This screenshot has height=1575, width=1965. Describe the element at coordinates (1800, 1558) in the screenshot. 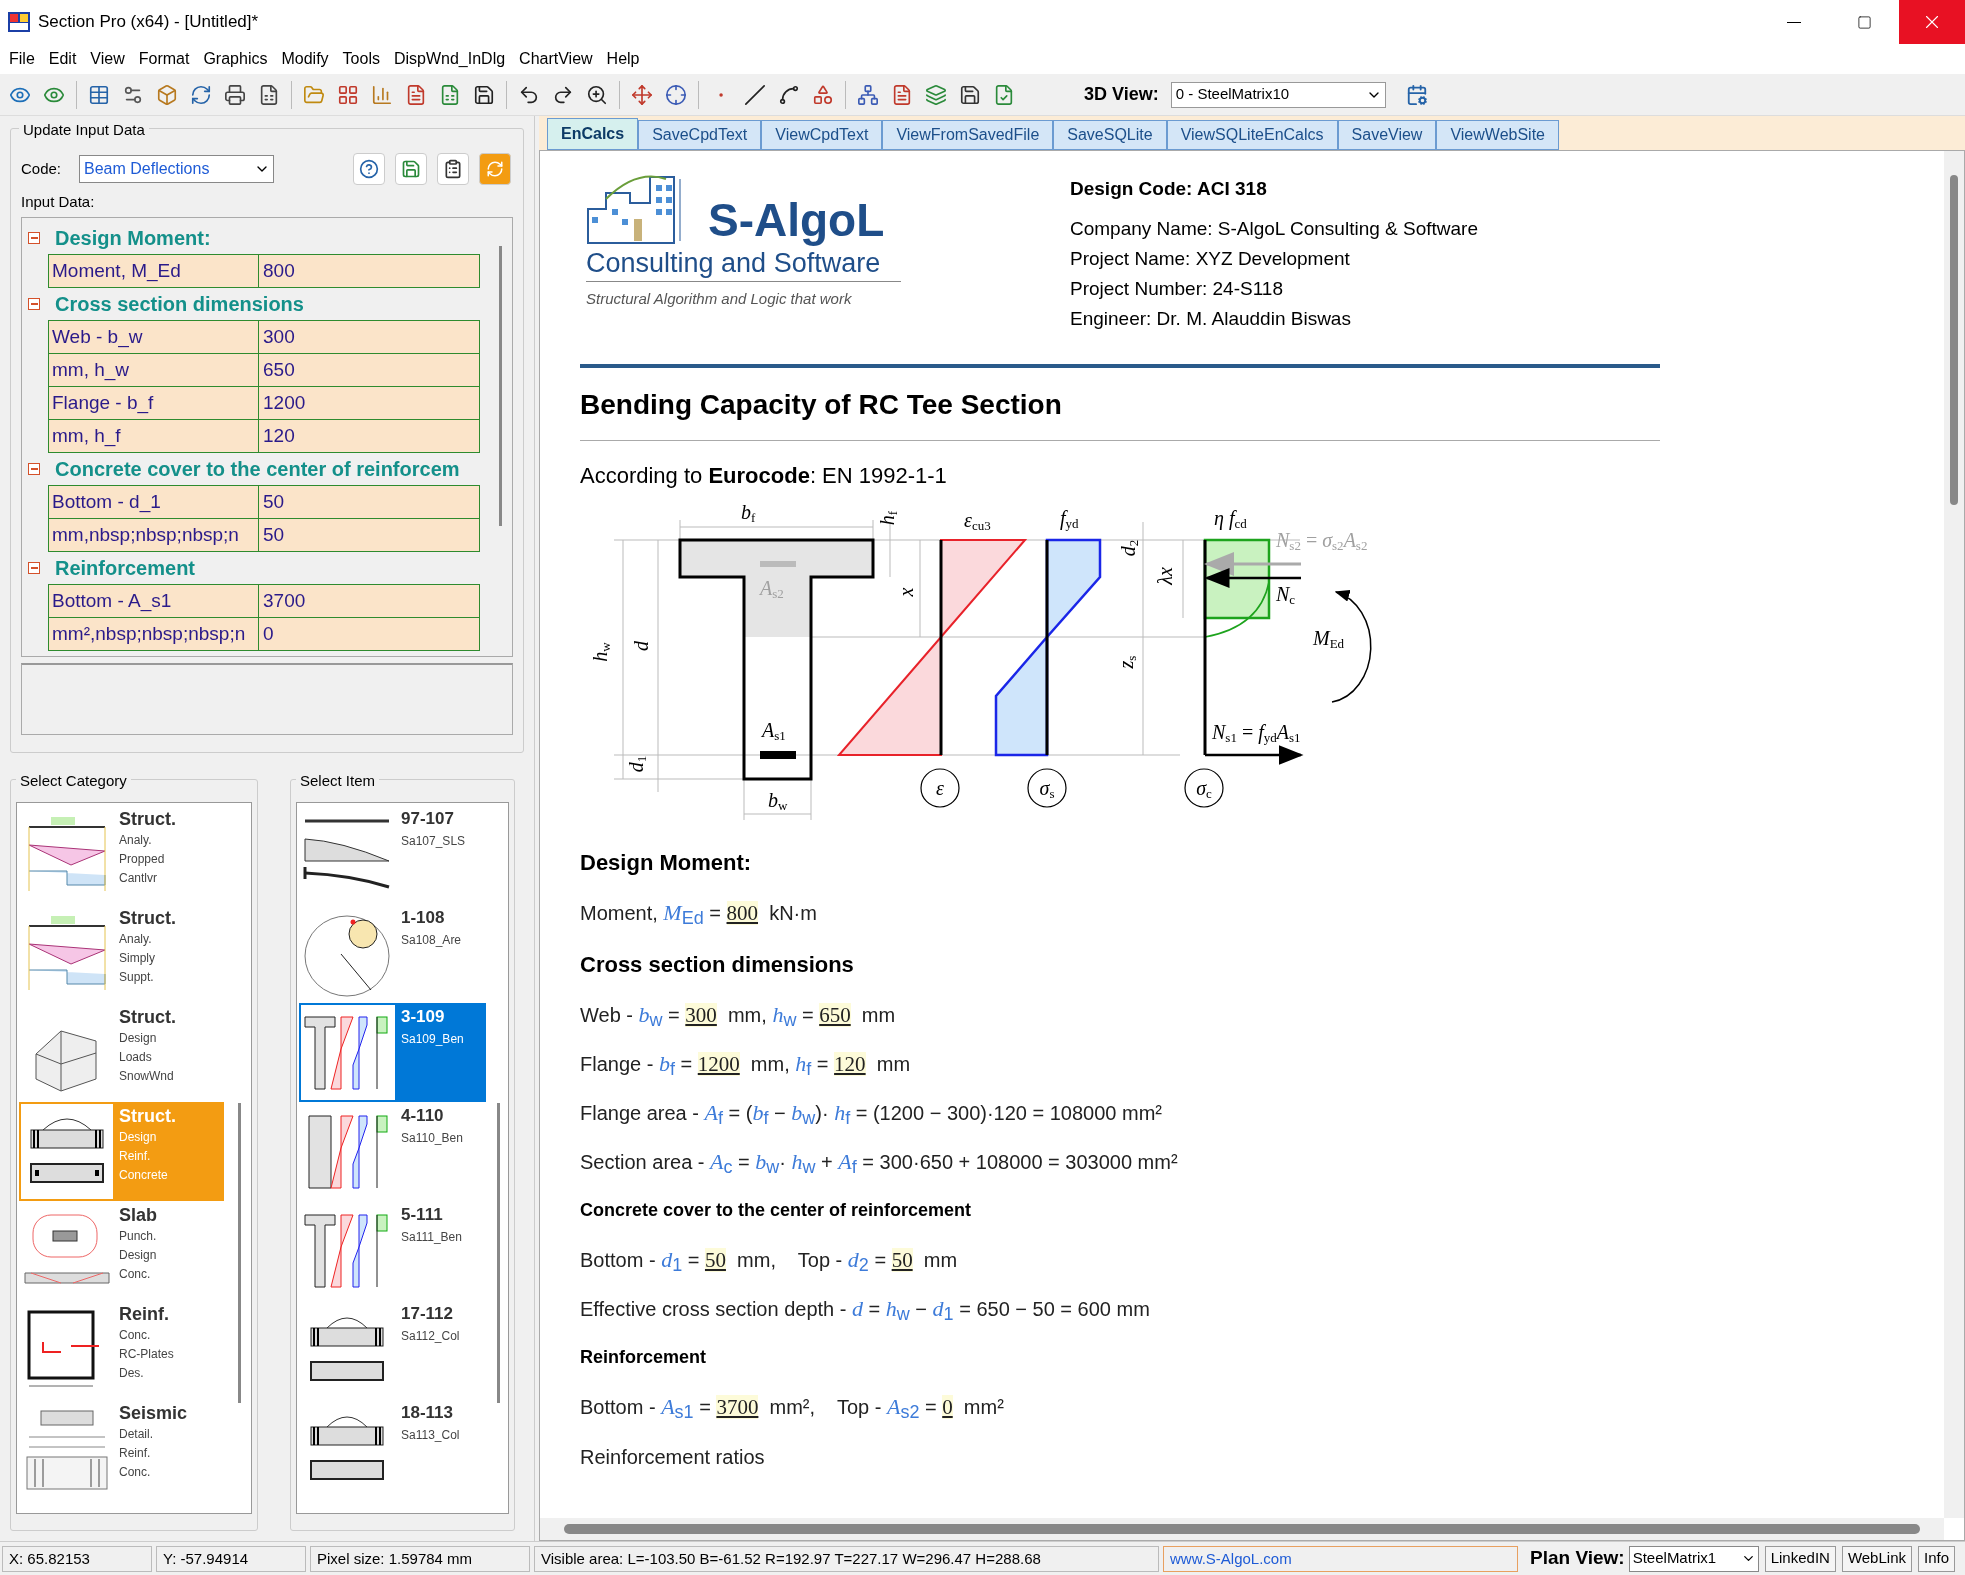

I see `status-button: LinkedIN` at that location.